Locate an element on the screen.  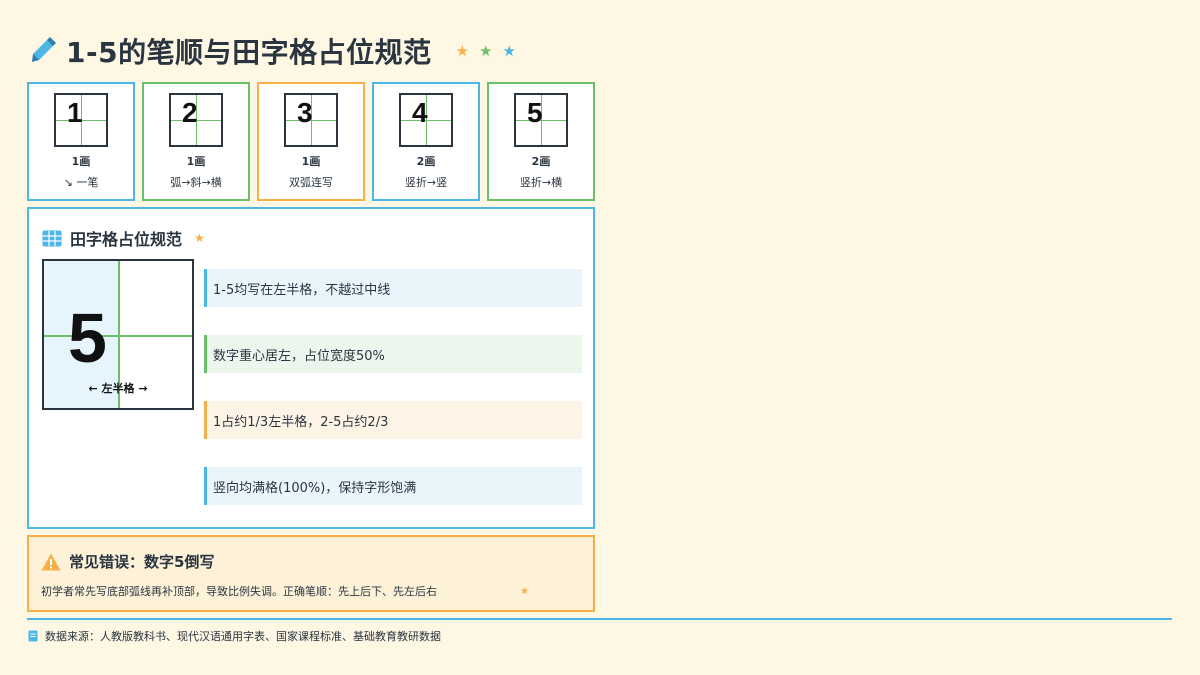
digit-card-5: 5 2画 竖折→横 is located at coordinates (541, 141).